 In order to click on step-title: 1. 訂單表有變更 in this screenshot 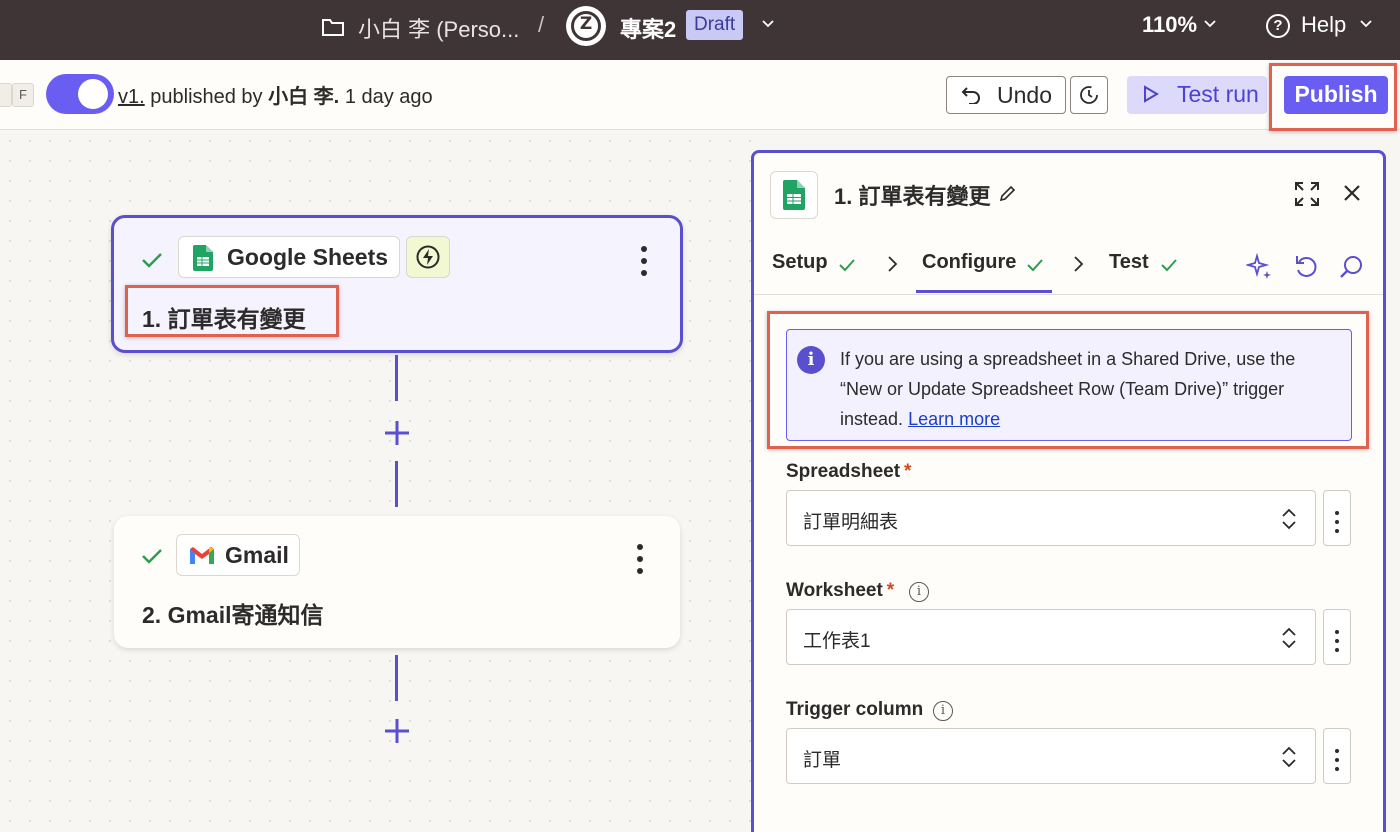, I will do `click(224, 319)`.